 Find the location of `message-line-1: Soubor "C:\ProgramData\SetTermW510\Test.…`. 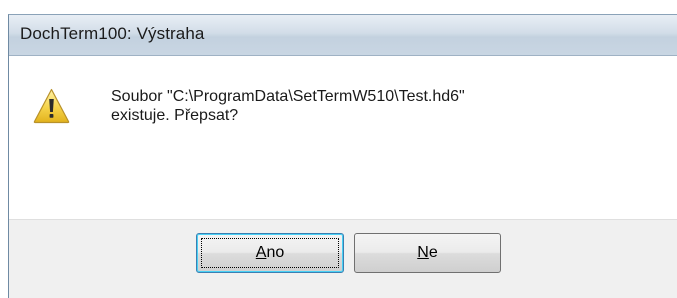

message-line-1: Soubor "C:\ProgramData\SetTermW510\Test.… is located at coordinates (288, 96).